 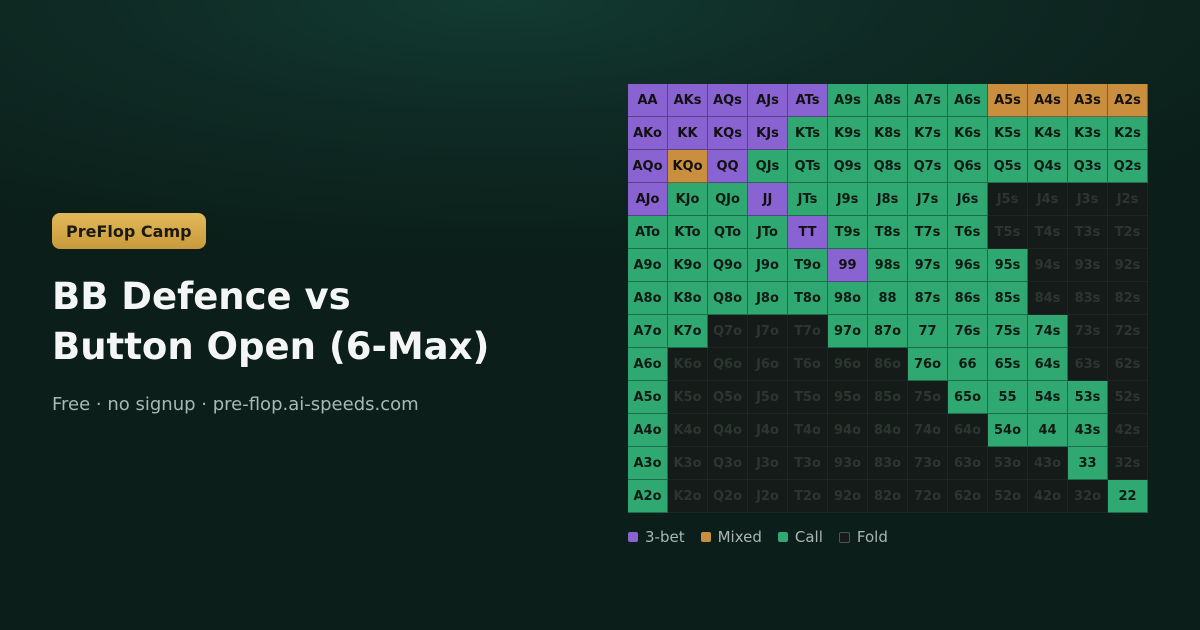 I want to click on hand-cell-T7s: T7s, so click(x=928, y=232).